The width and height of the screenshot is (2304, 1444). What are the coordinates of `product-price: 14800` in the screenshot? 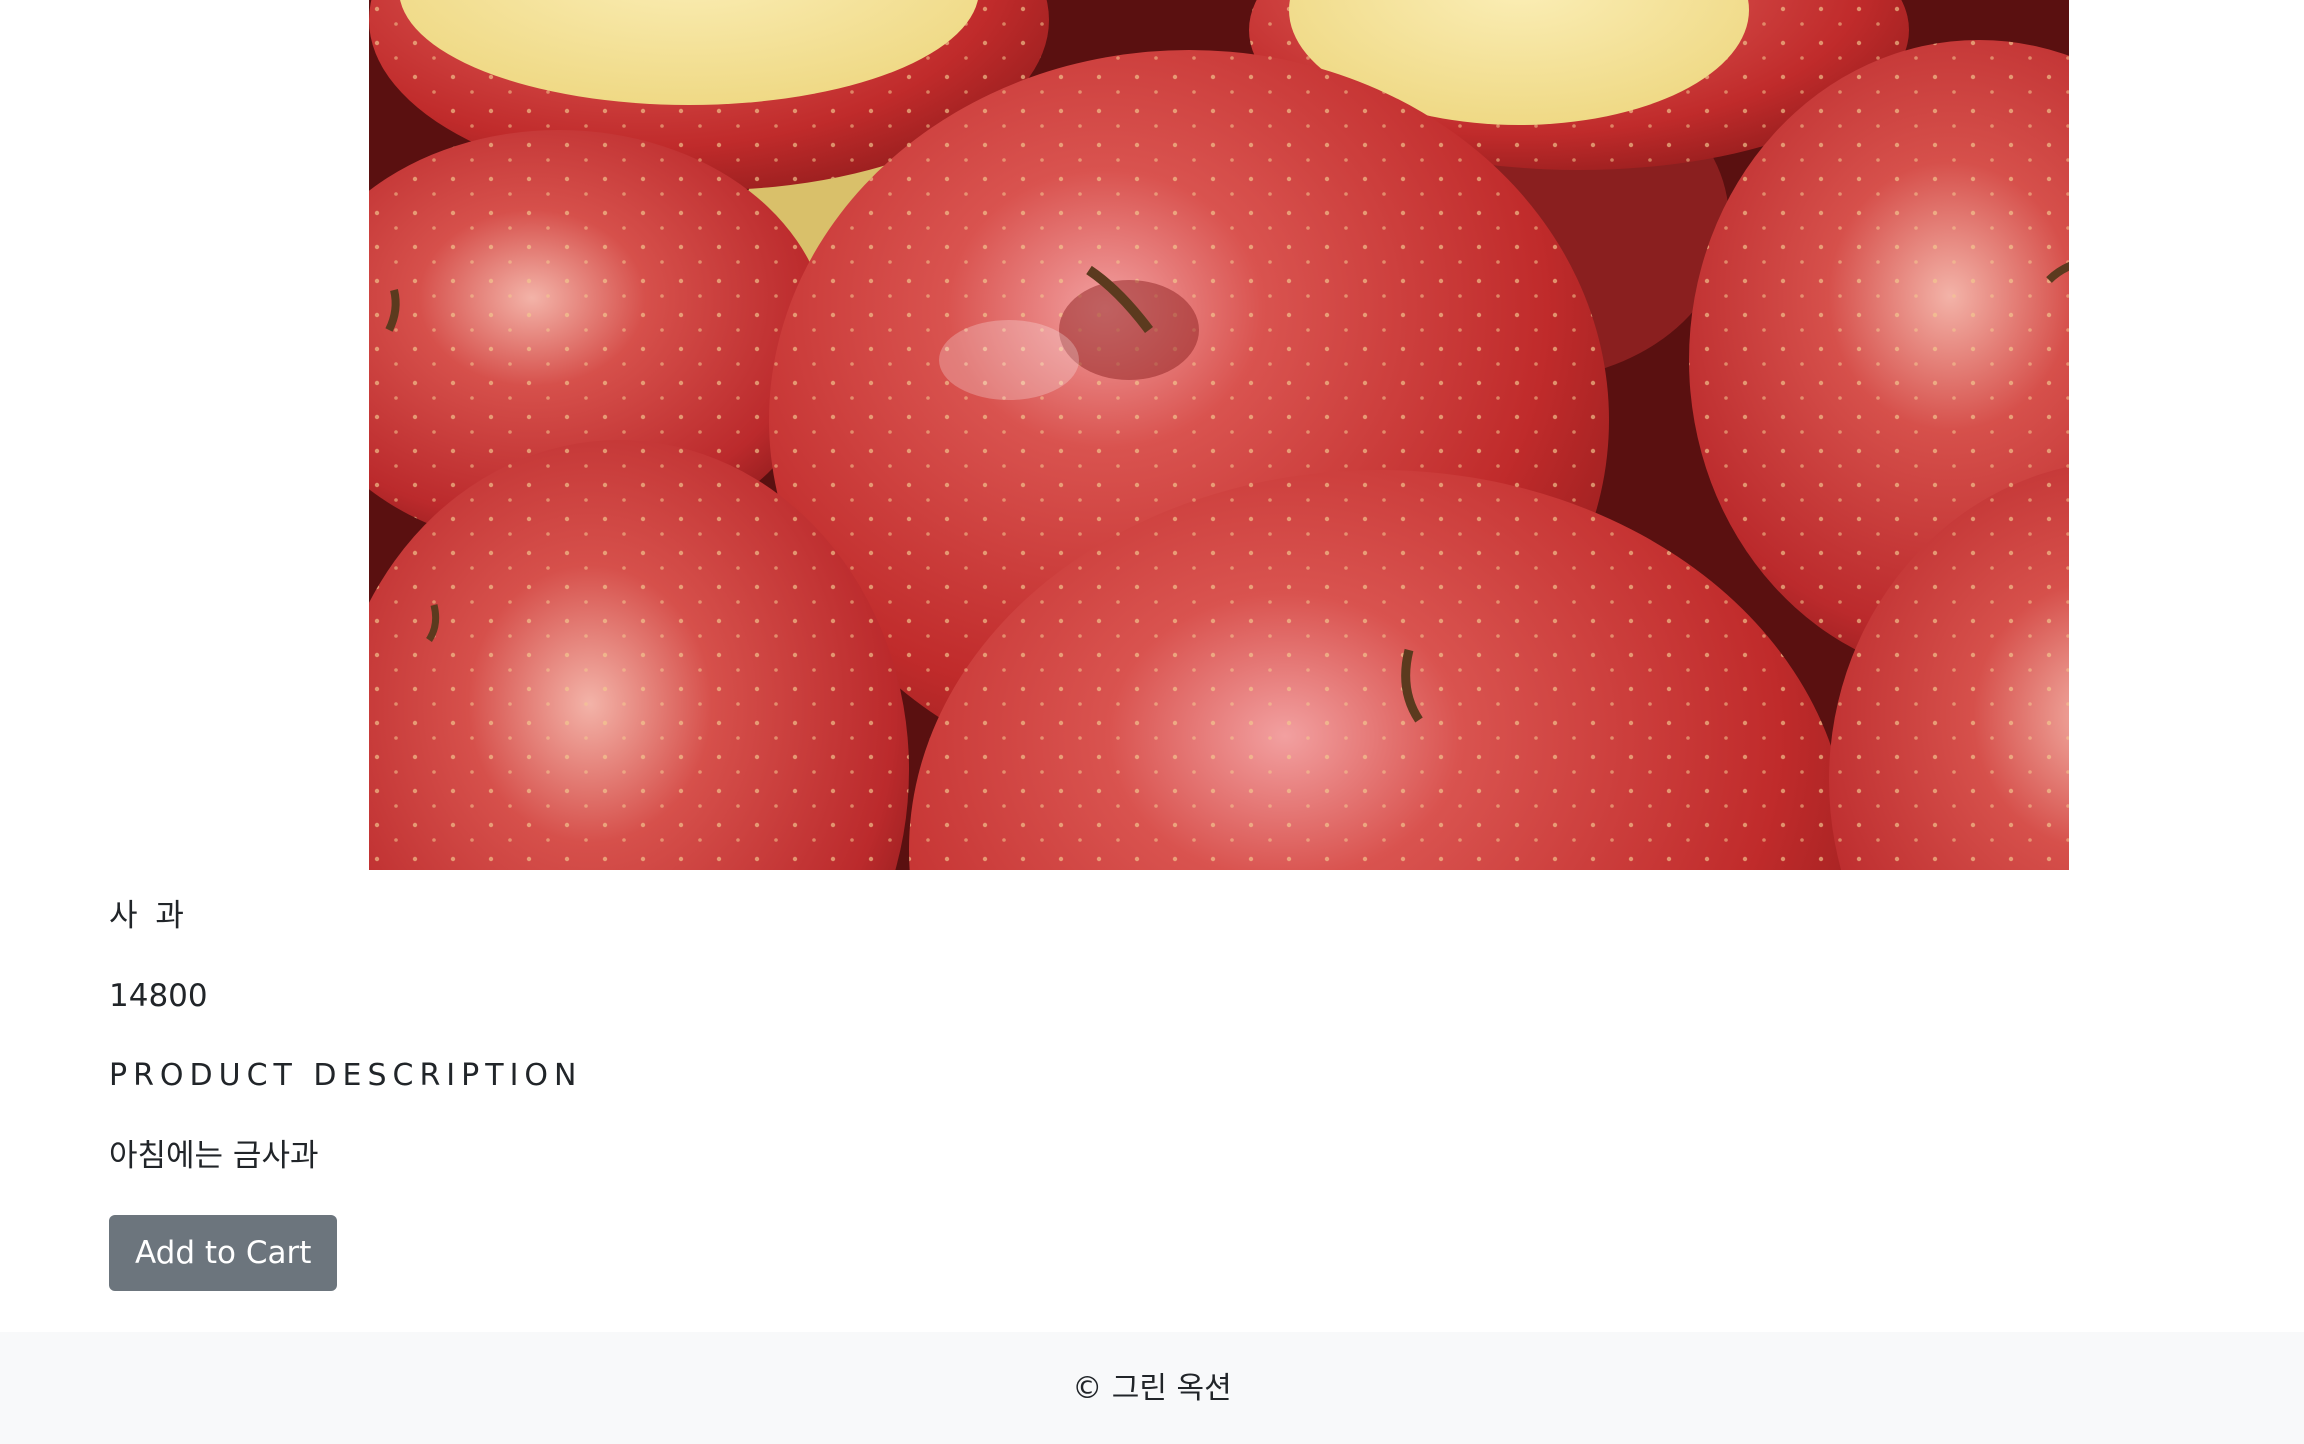 It's located at (158, 996).